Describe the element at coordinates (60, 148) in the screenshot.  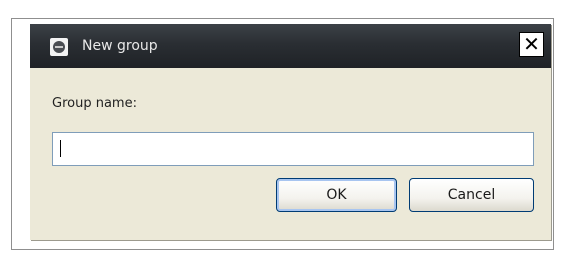
I see `text-caret` at that location.